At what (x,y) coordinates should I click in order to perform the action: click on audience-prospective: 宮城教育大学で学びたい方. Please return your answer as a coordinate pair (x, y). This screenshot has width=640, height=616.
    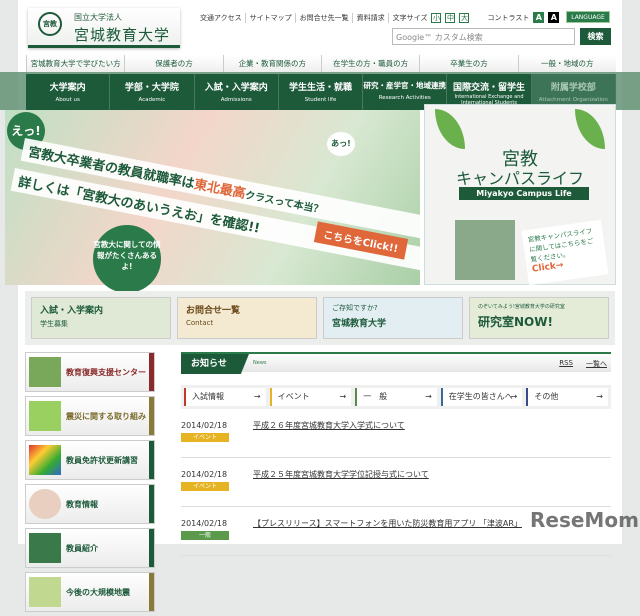
    Looking at the image, I should click on (75, 64).